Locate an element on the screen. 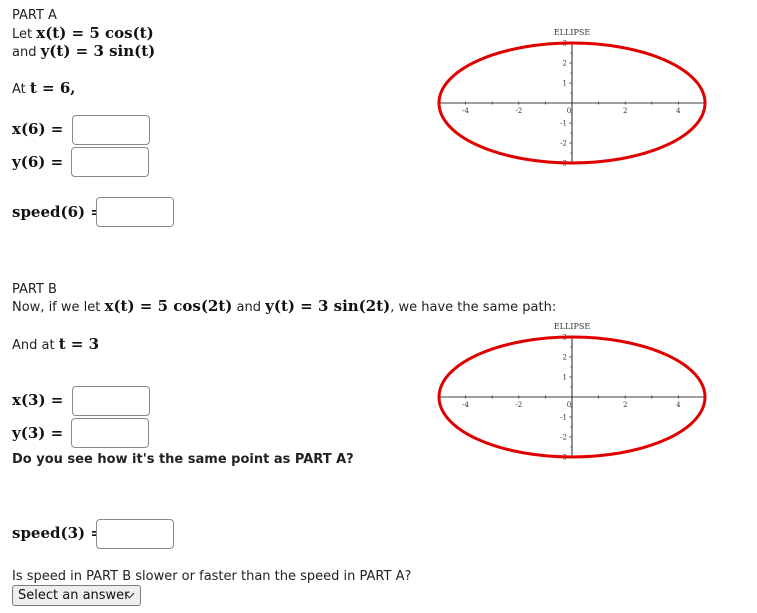 The height and width of the screenshot is (613, 757). x3-label: x(3) = is located at coordinates (38, 400).